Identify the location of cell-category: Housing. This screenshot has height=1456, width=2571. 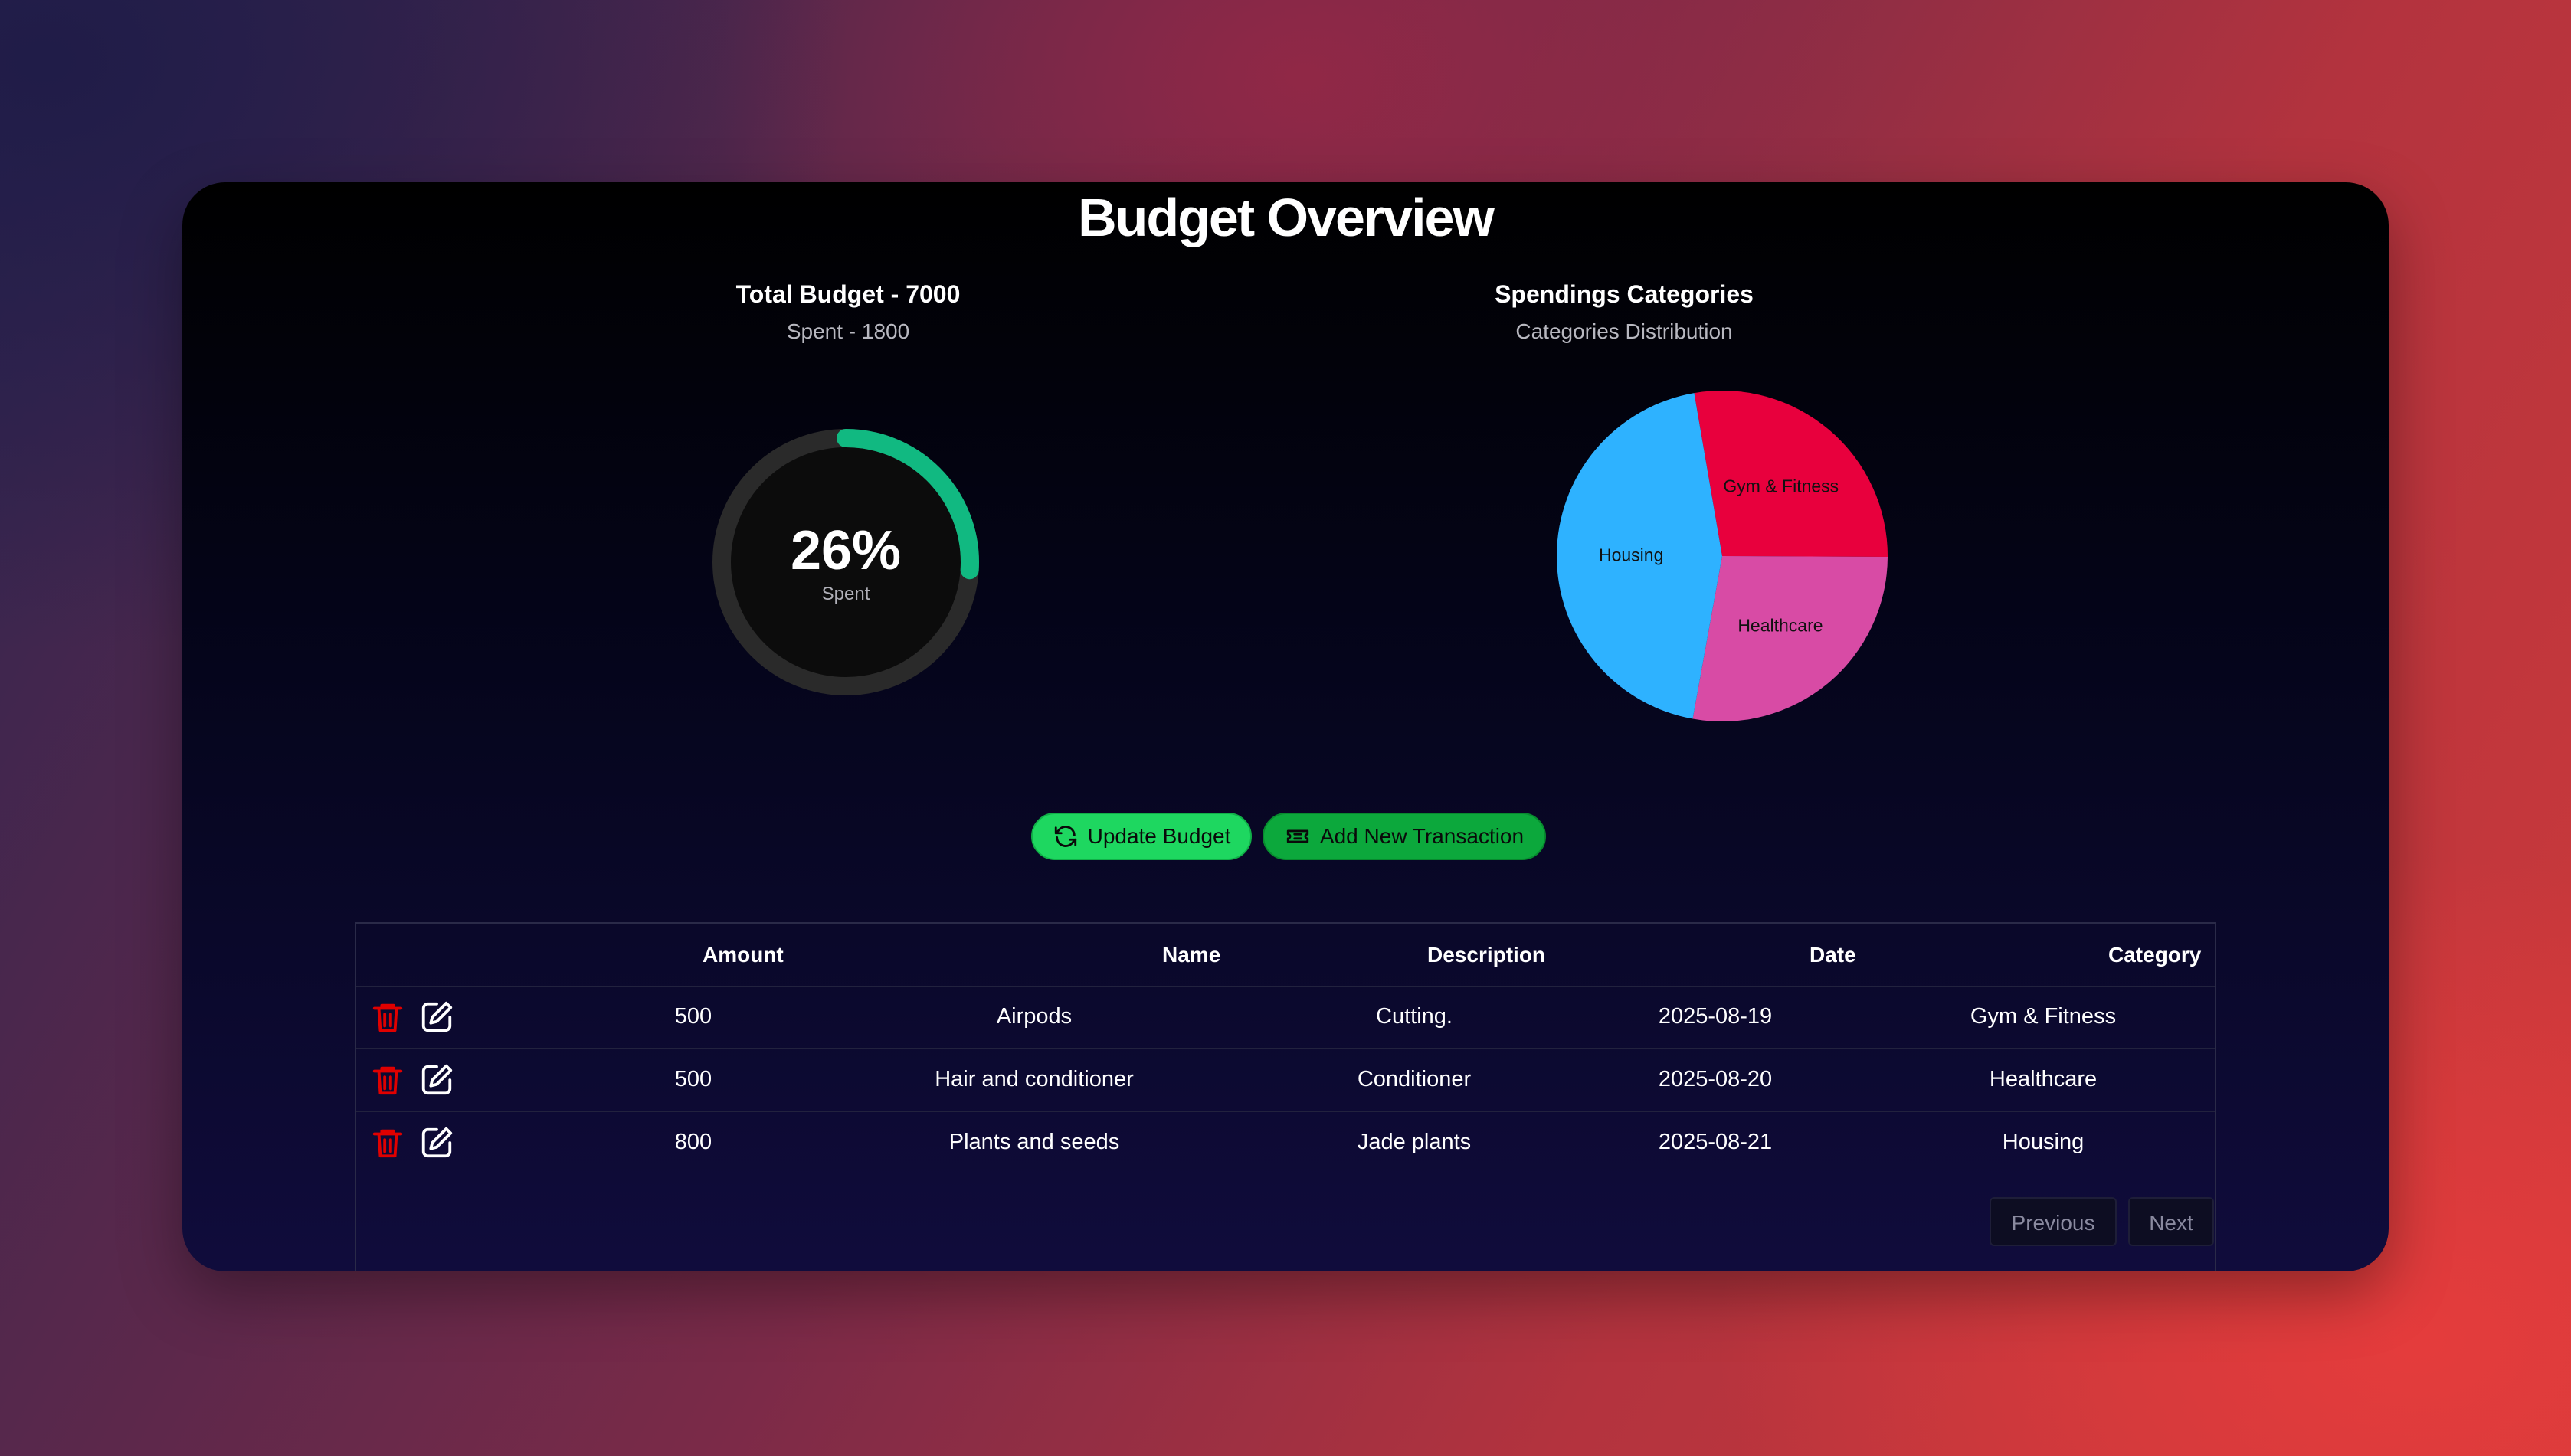
(2044, 1142).